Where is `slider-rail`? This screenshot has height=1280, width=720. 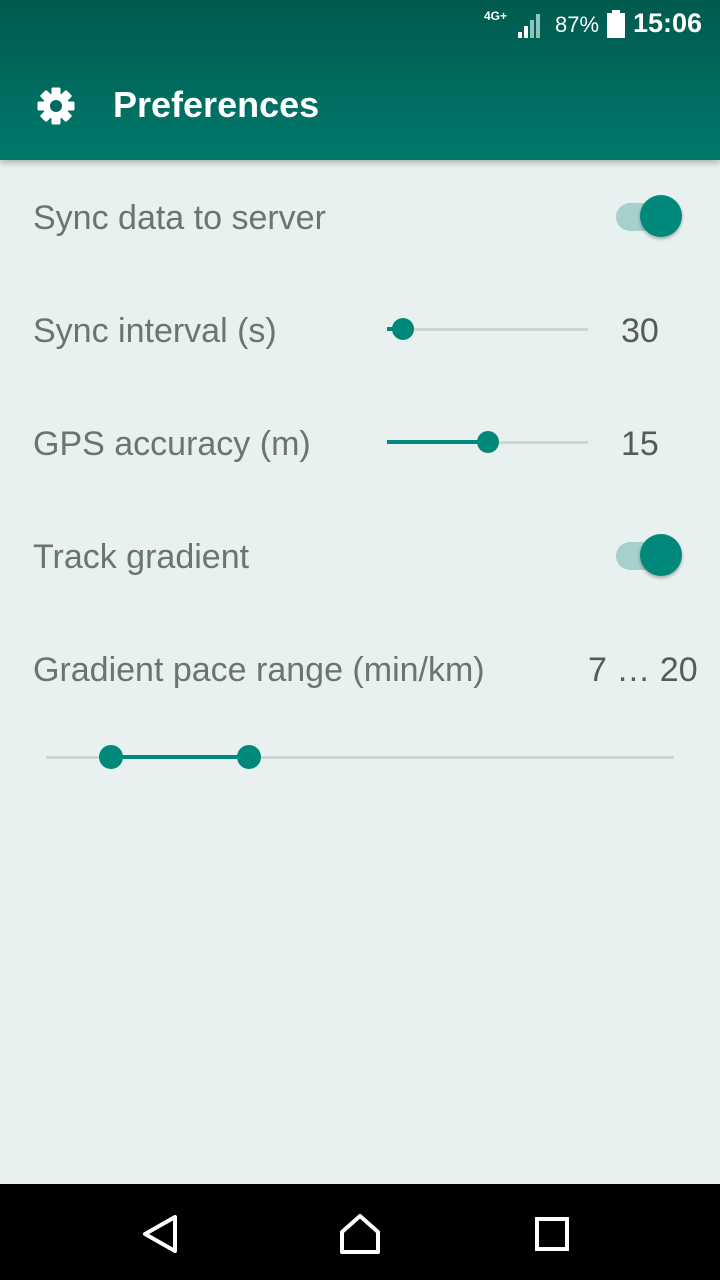
slider-rail is located at coordinates (487, 329).